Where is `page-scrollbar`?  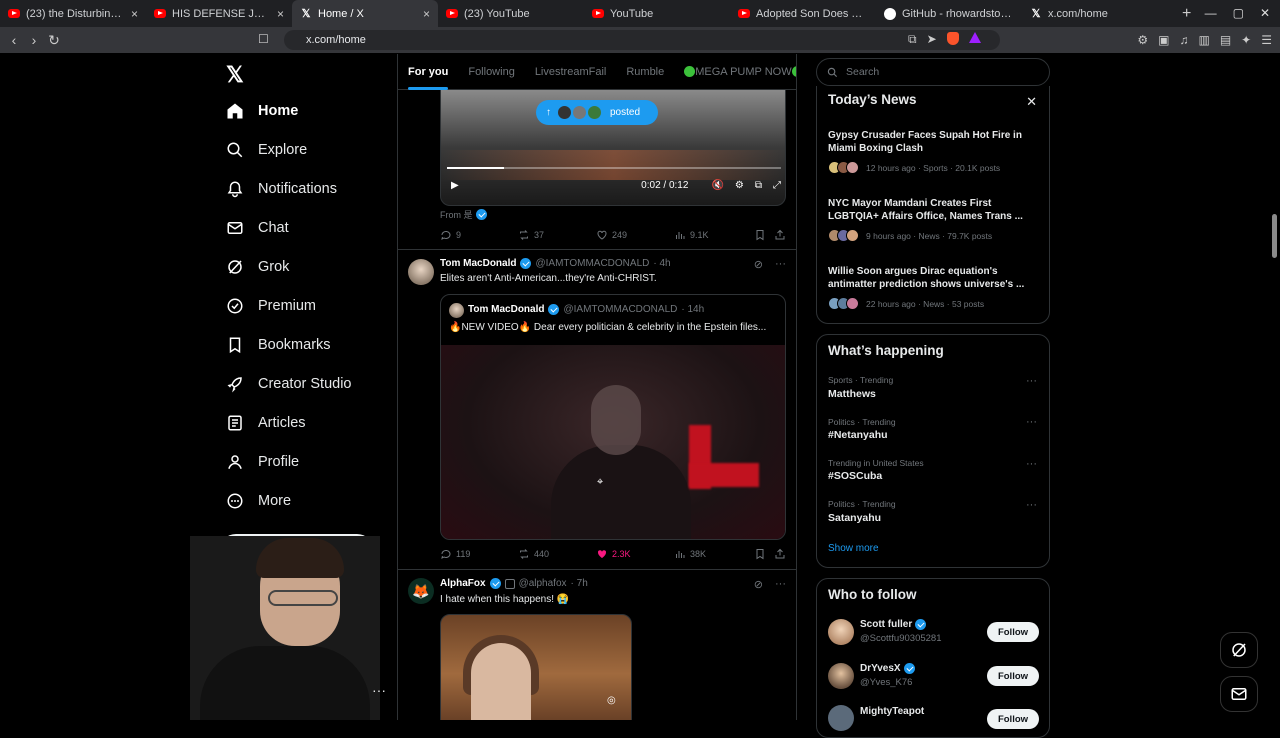
page-scrollbar is located at coordinates (1274, 236).